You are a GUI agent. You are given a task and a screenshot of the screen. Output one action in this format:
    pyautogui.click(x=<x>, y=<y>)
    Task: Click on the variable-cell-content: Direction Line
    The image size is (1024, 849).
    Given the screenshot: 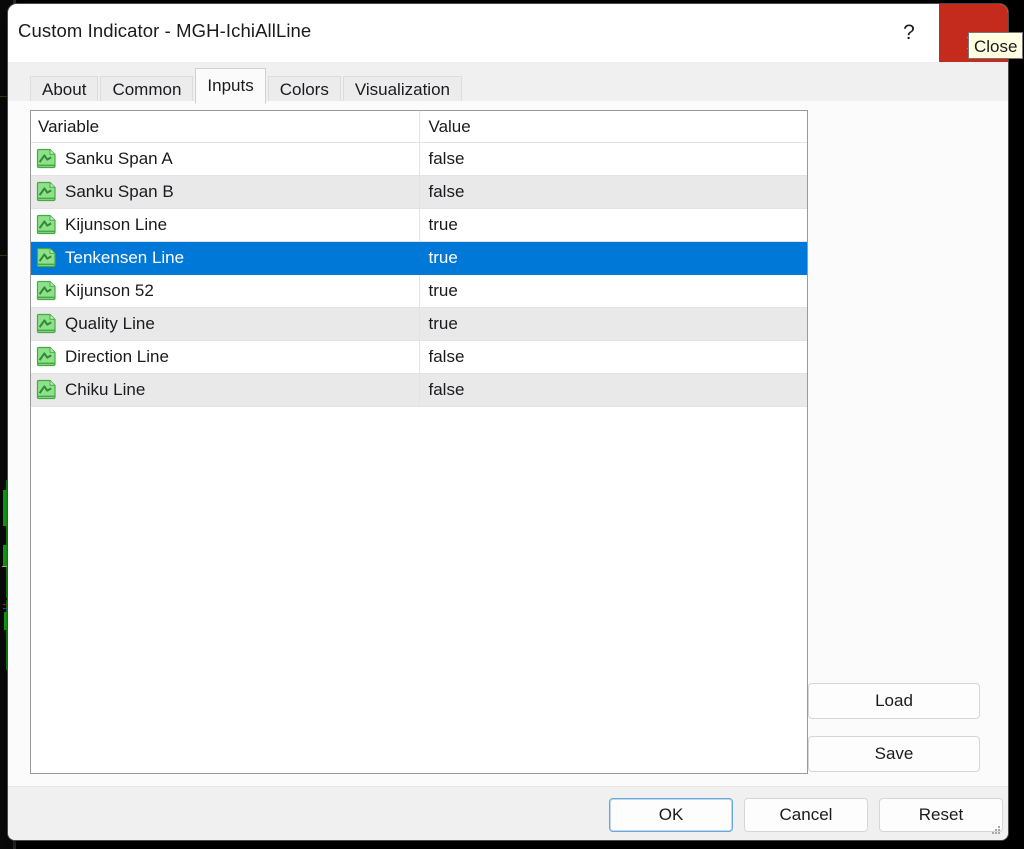 What is the action you would take?
    pyautogui.click(x=227, y=357)
    